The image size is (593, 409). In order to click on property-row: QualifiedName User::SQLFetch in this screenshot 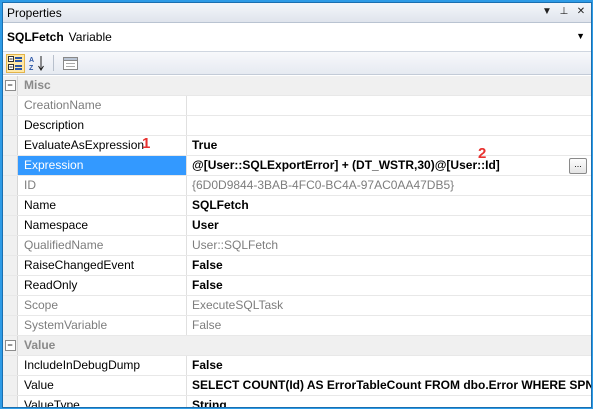, I will do `click(297, 246)`.